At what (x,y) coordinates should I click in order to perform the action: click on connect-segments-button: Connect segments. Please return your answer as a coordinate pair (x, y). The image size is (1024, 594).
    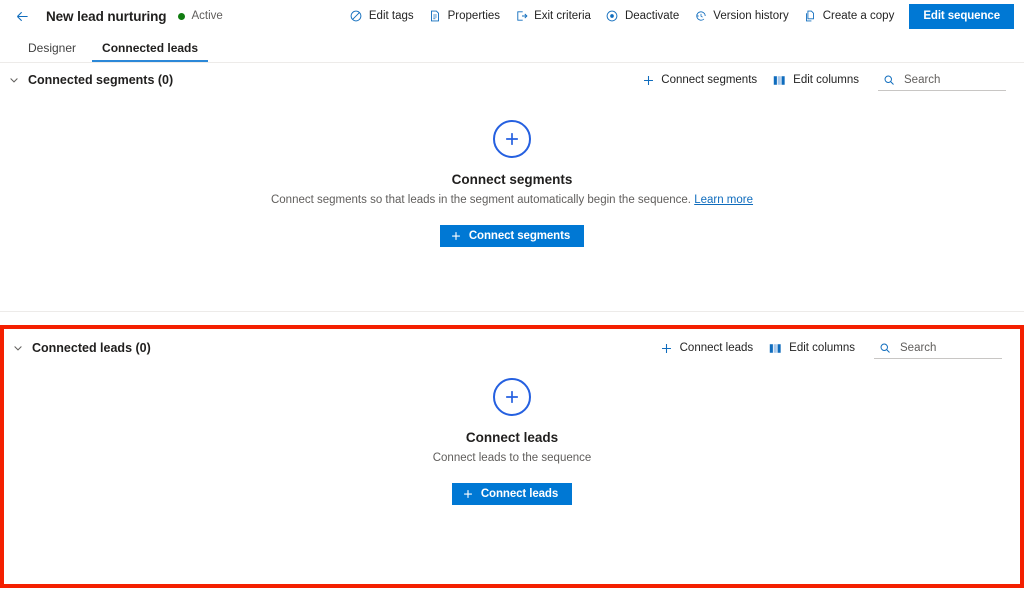
    Looking at the image, I should click on (512, 236).